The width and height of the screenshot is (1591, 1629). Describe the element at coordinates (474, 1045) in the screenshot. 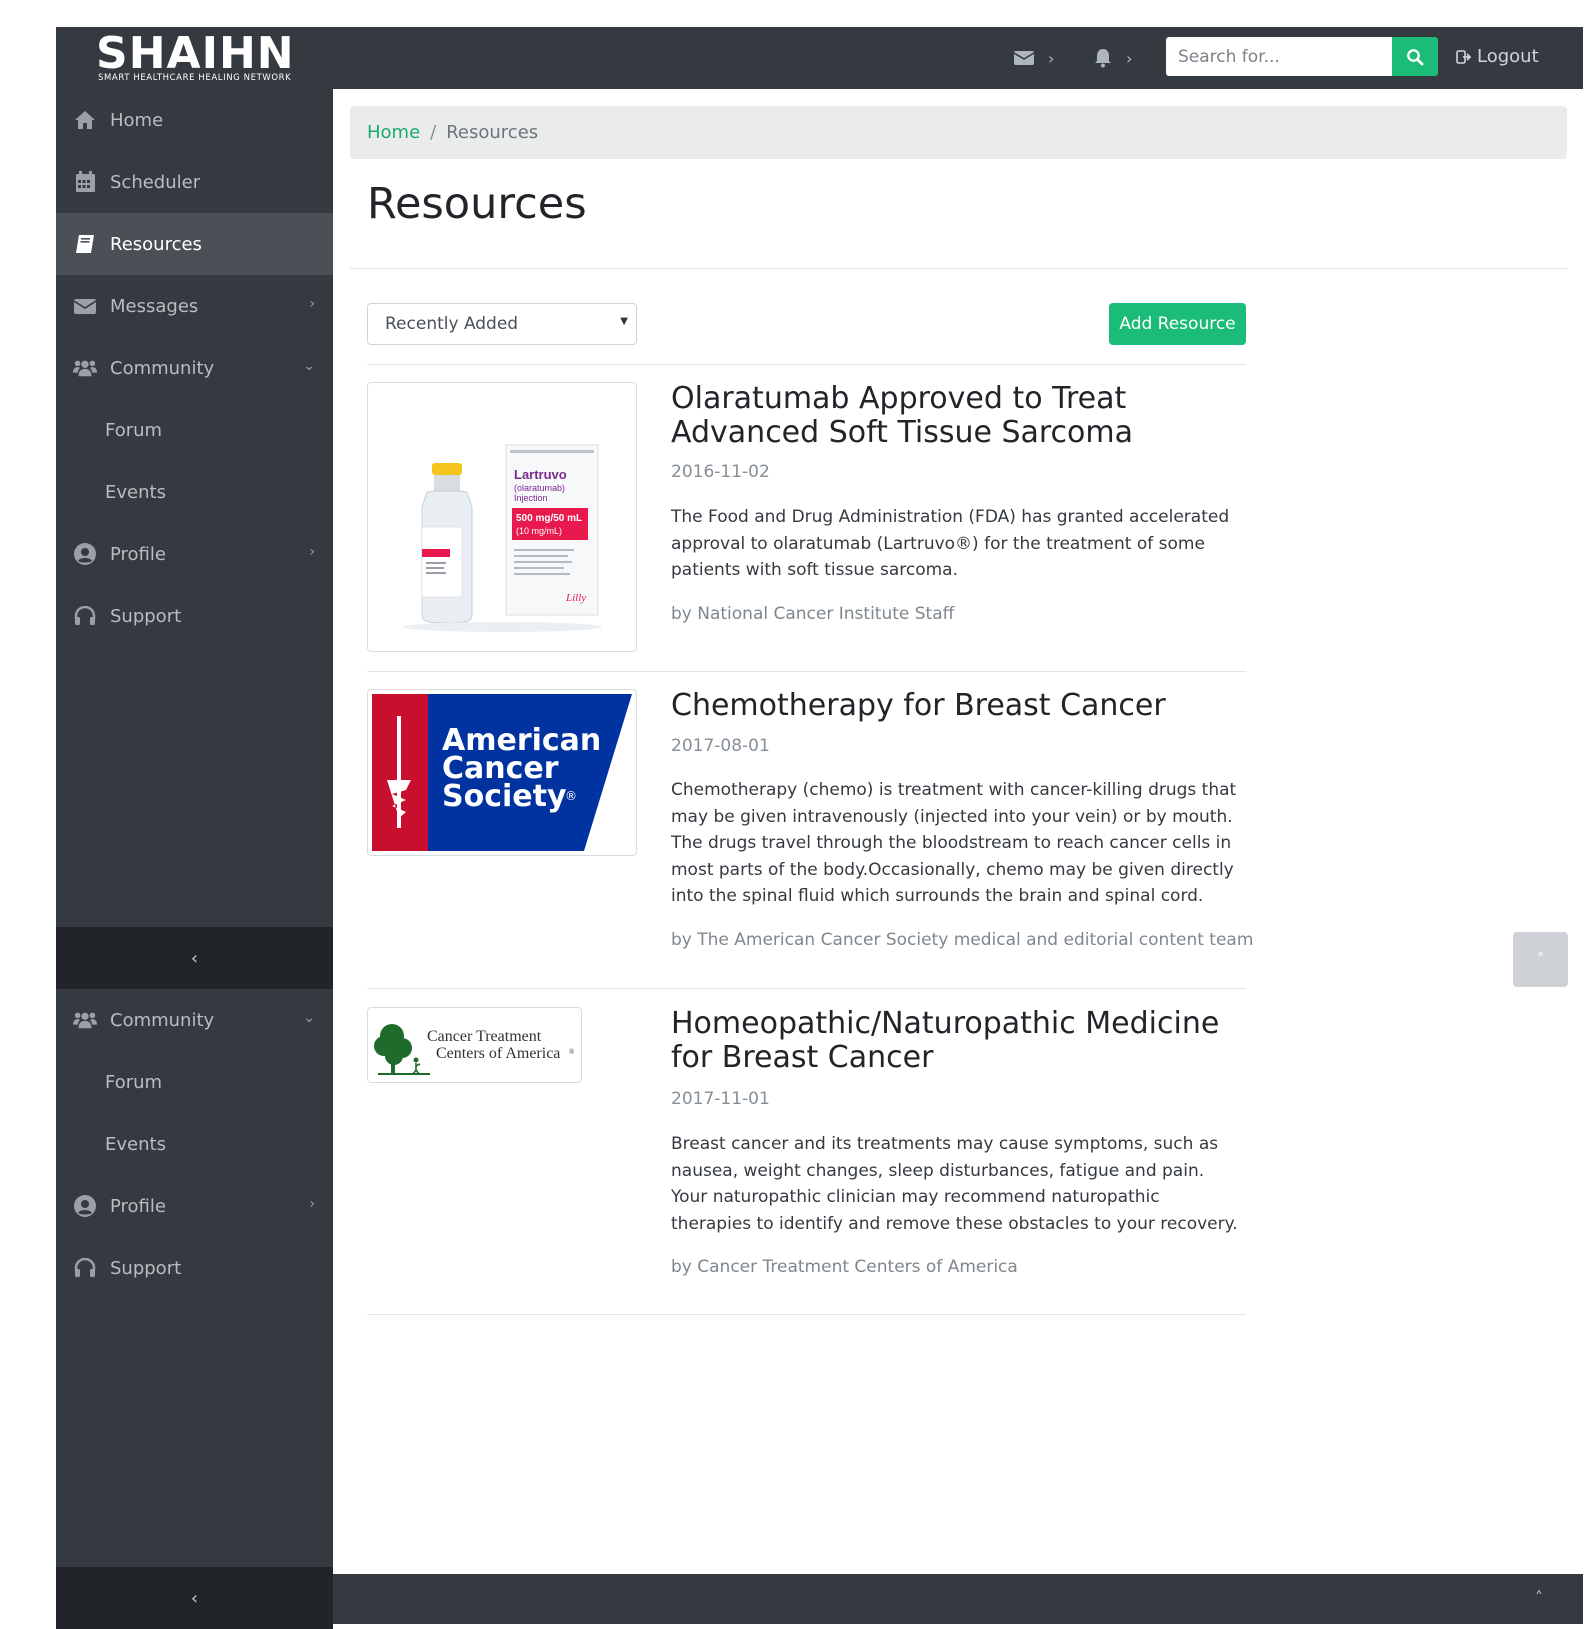

I see `resource-thumbnail: Cancer Treatment Centers of America ®` at that location.